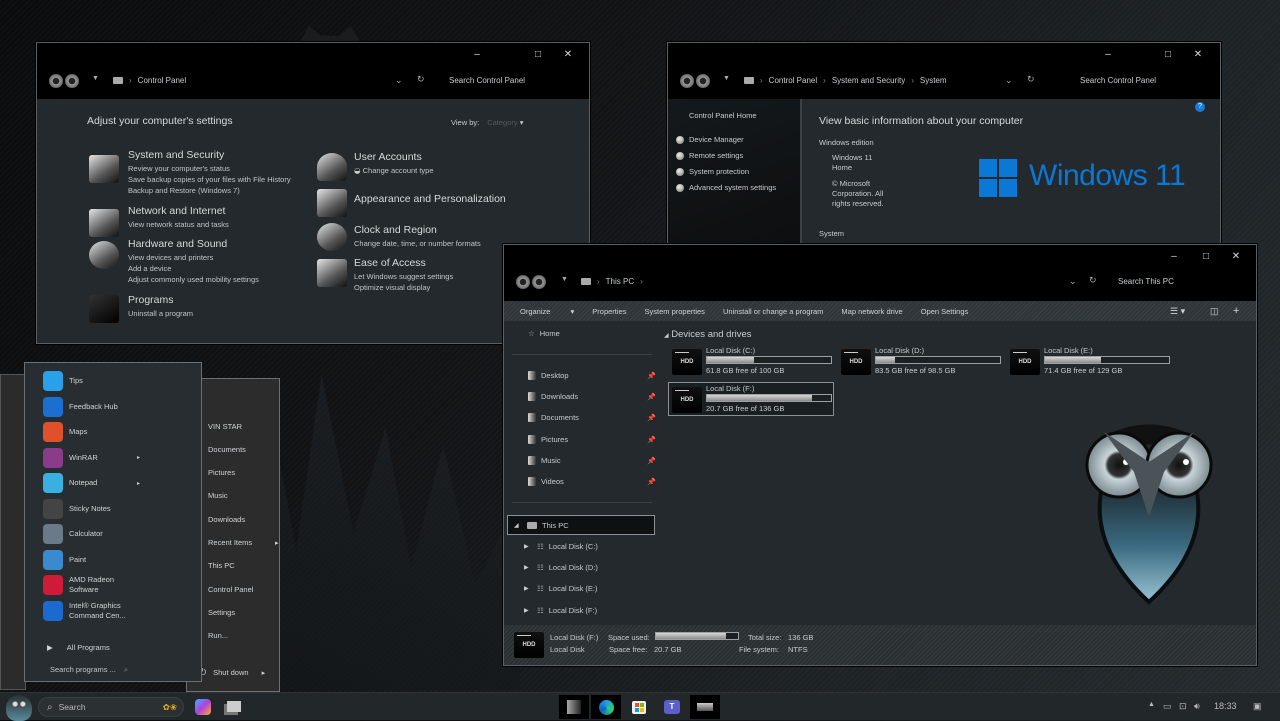 The width and height of the screenshot is (1280, 721). I want to click on start-app-item: Sticky Notes, so click(87, 508).